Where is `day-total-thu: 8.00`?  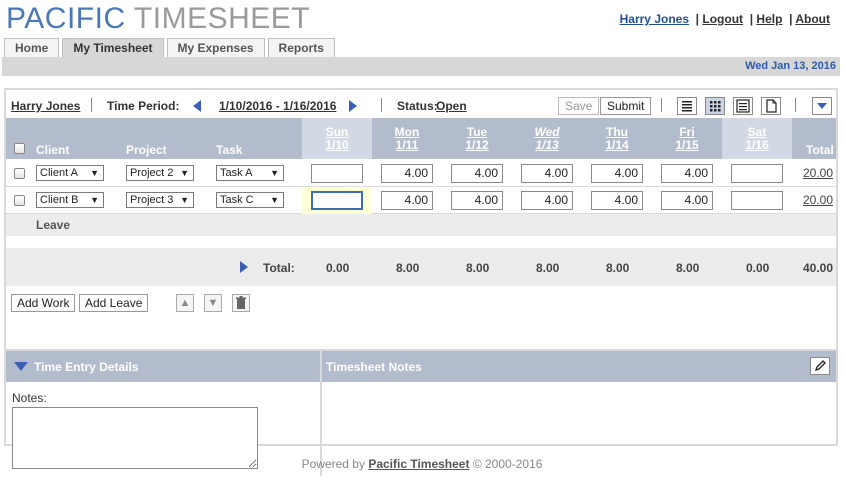 day-total-thu: 8.00 is located at coordinates (618, 268).